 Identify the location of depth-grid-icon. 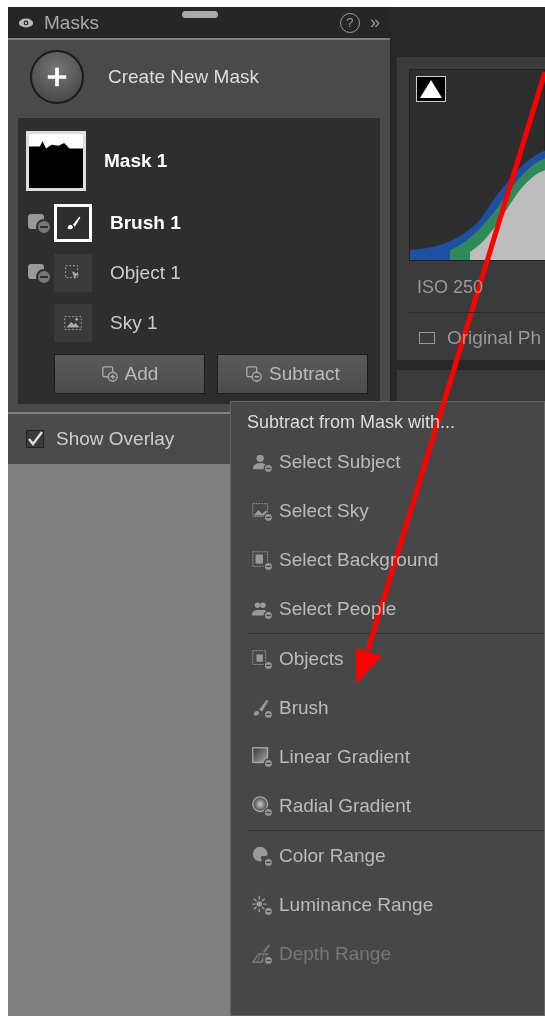
(262, 953).